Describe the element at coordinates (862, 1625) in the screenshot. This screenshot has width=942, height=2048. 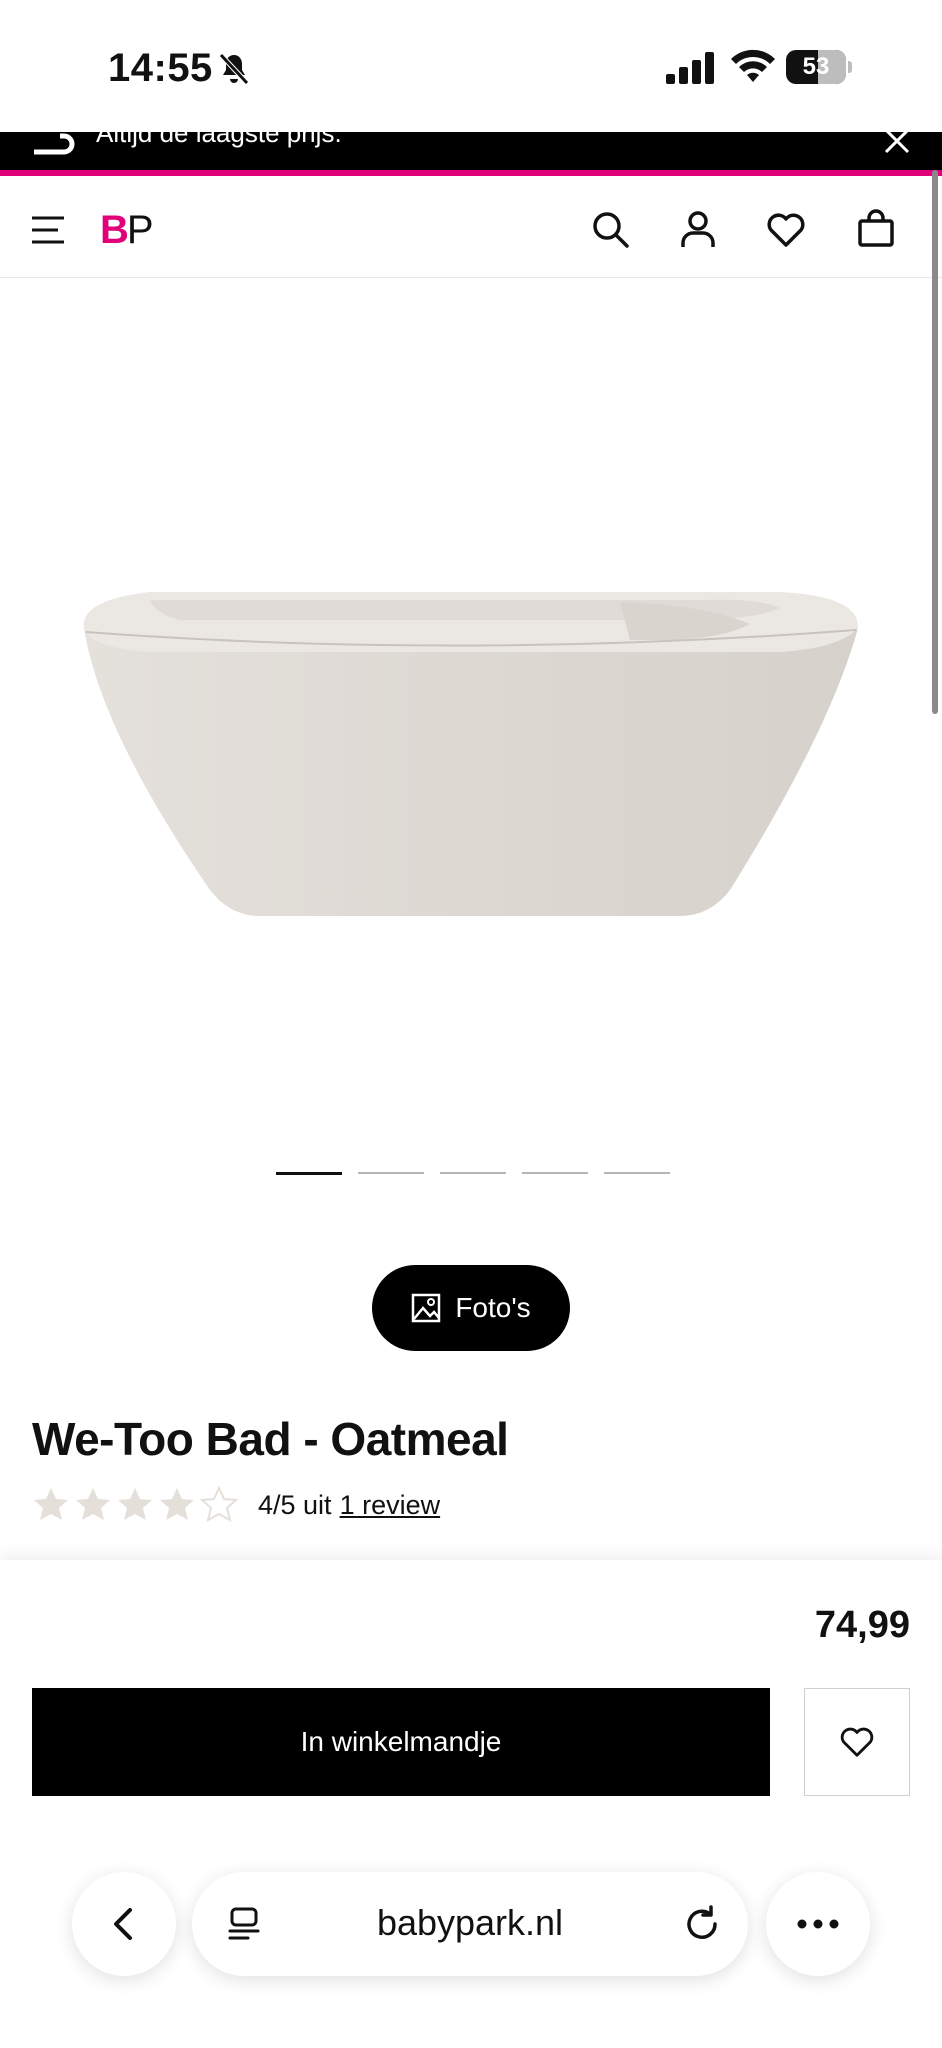
I see `product-price: 74,99` at that location.